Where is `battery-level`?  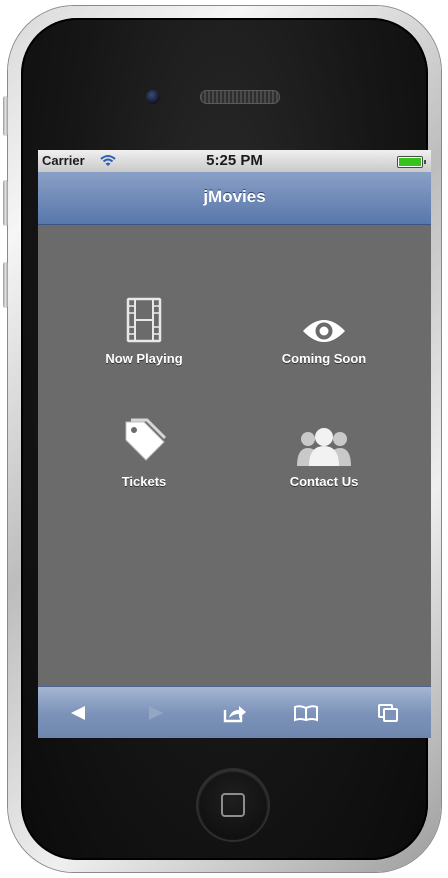
battery-level is located at coordinates (410, 162).